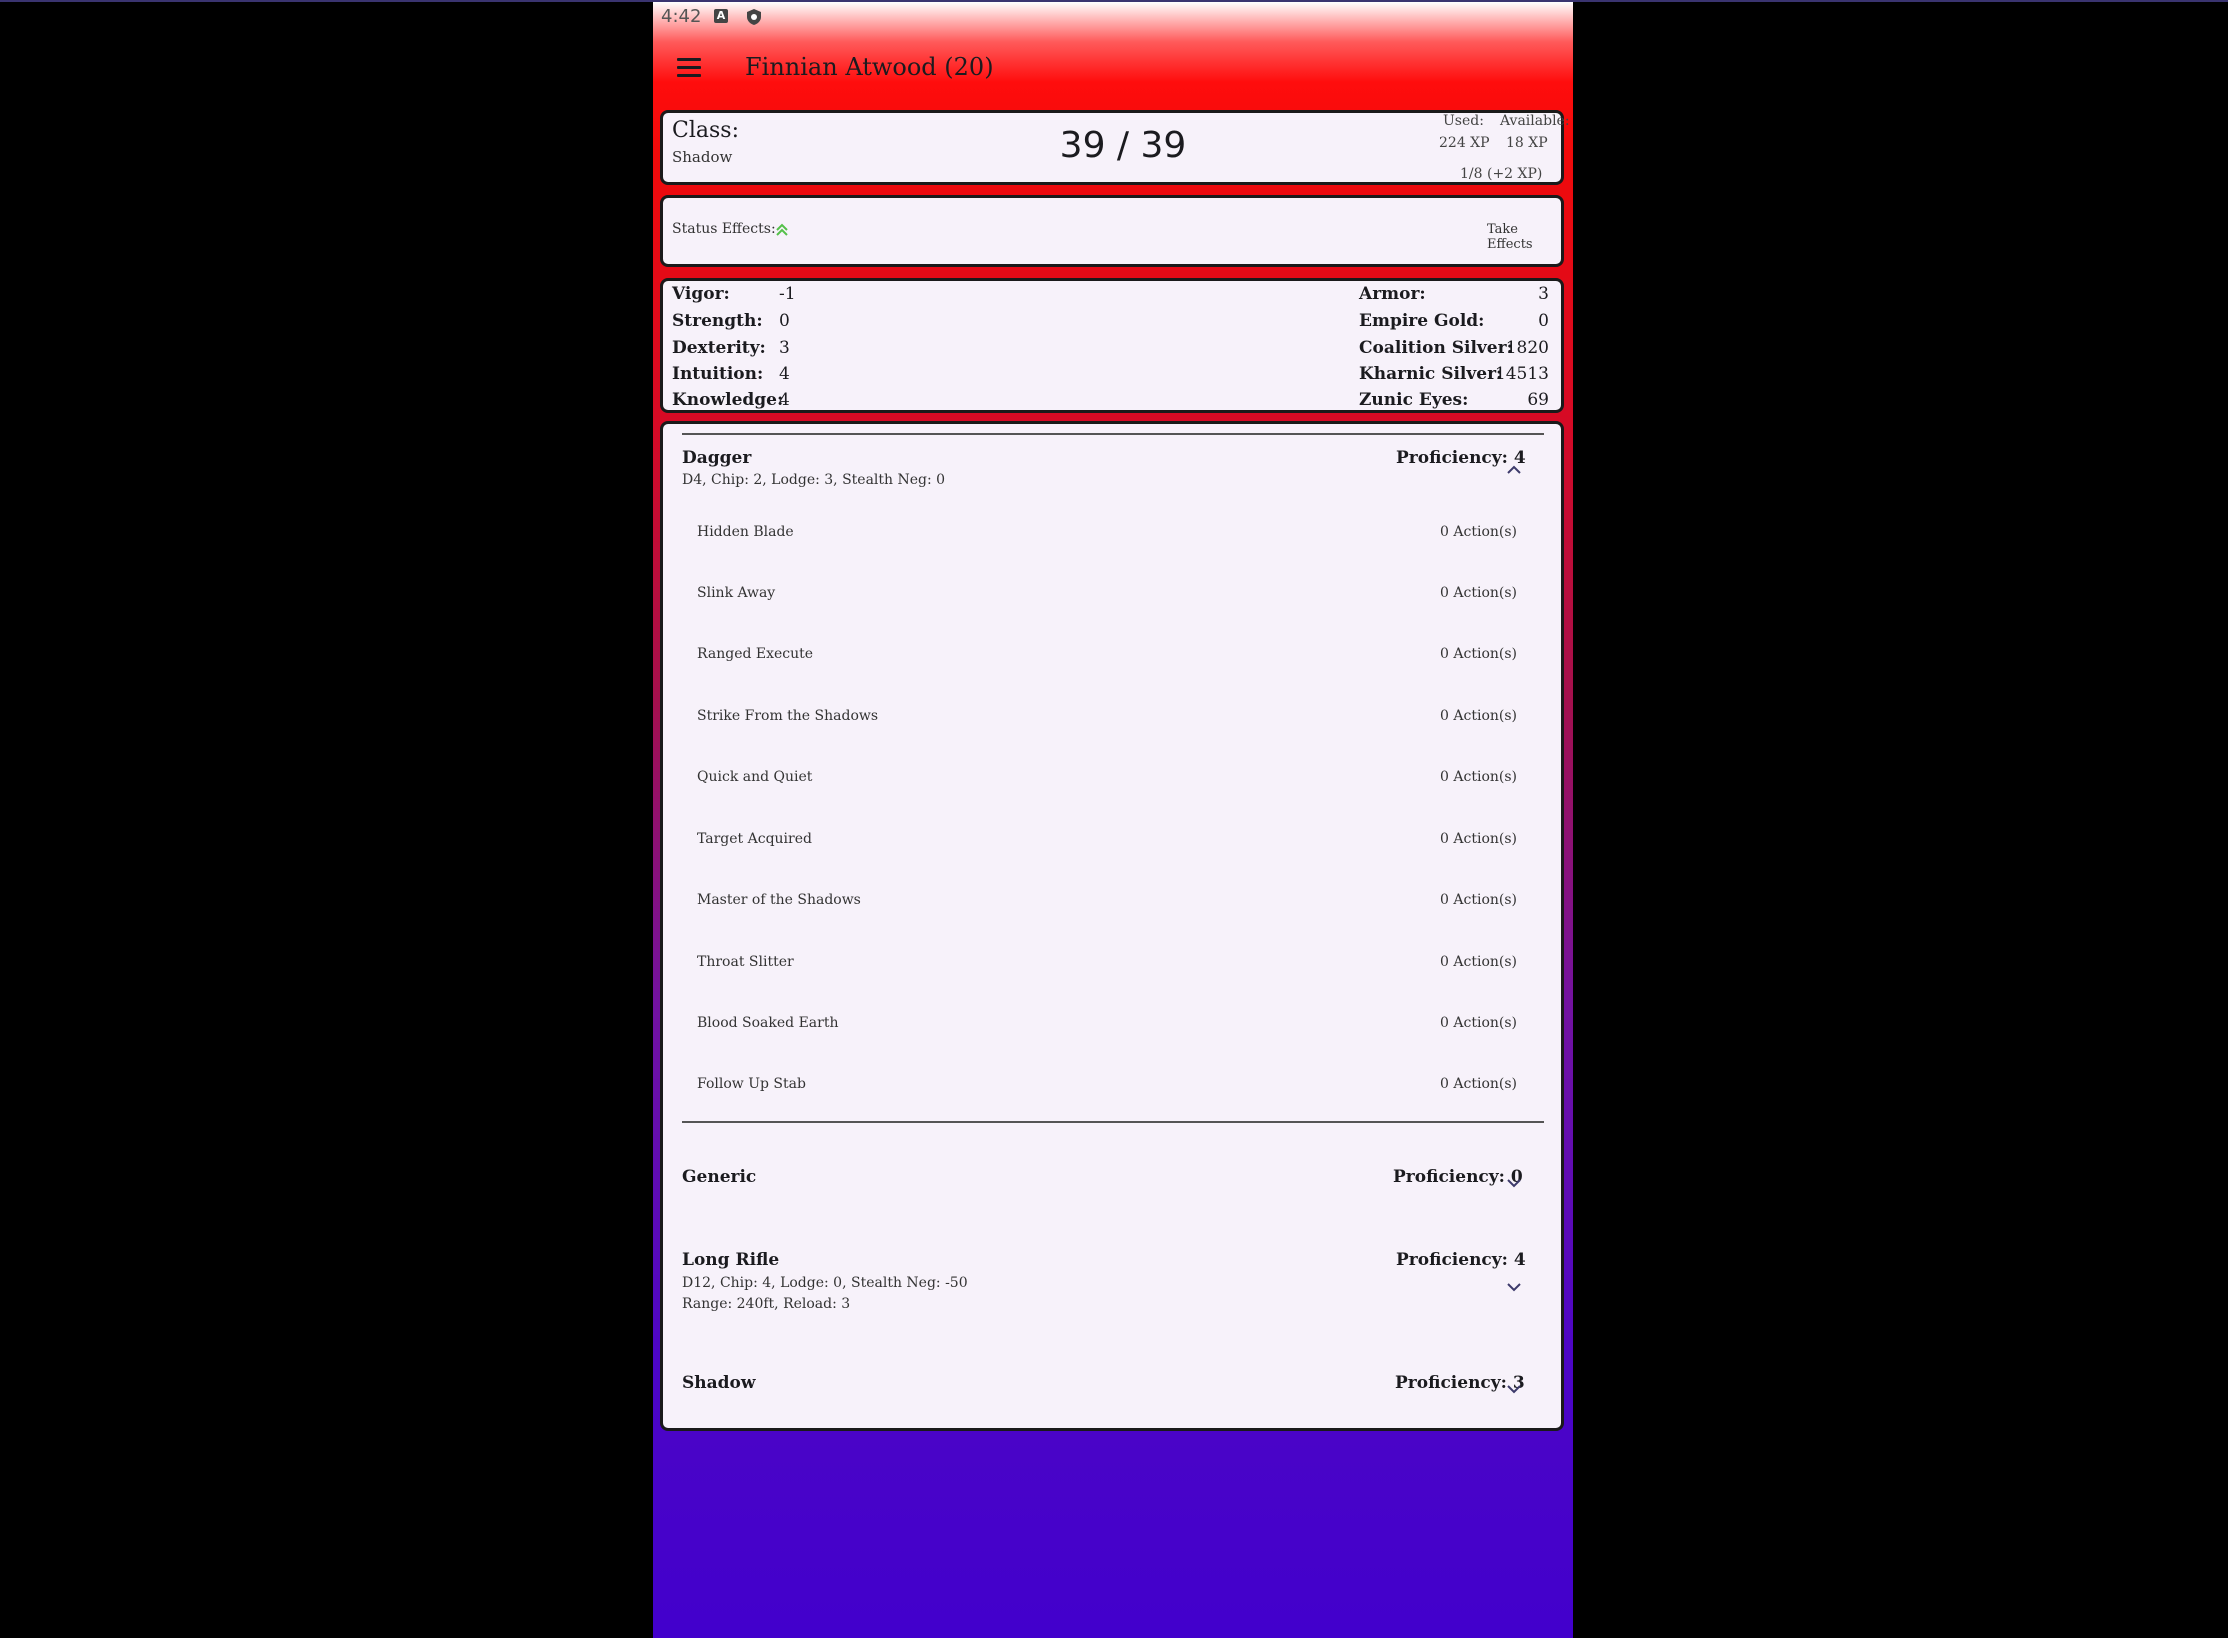 This screenshot has width=2228, height=1638. Describe the element at coordinates (1107, 605) in the screenshot. I see `ability-row: Slink Away 0 Action(s)` at that location.